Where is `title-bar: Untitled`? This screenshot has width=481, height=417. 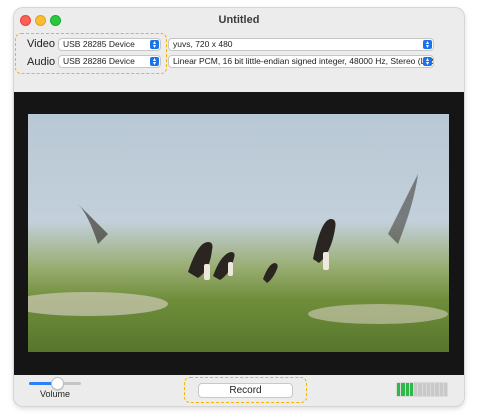 title-bar: Untitled is located at coordinates (239, 20).